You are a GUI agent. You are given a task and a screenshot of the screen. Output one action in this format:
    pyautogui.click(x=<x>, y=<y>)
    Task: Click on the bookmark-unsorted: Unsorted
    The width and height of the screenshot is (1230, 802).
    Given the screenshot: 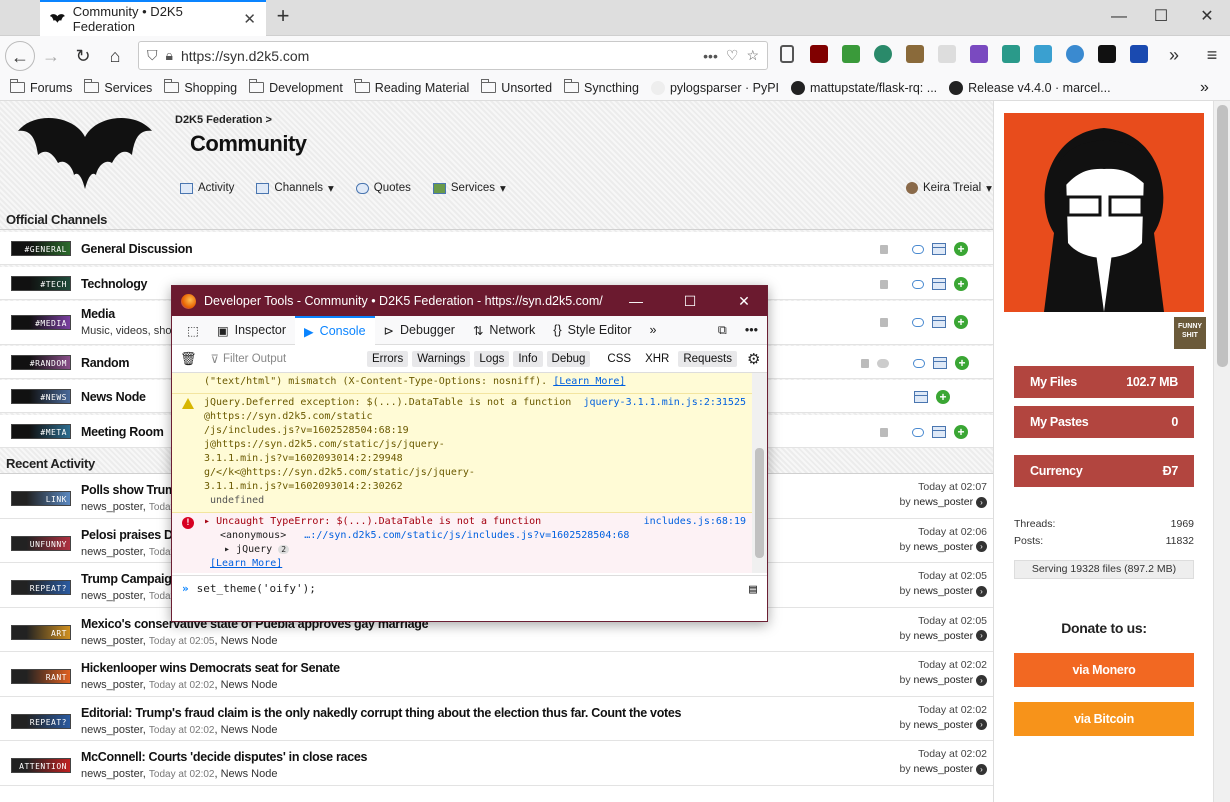 What is the action you would take?
    pyautogui.click(x=516, y=87)
    